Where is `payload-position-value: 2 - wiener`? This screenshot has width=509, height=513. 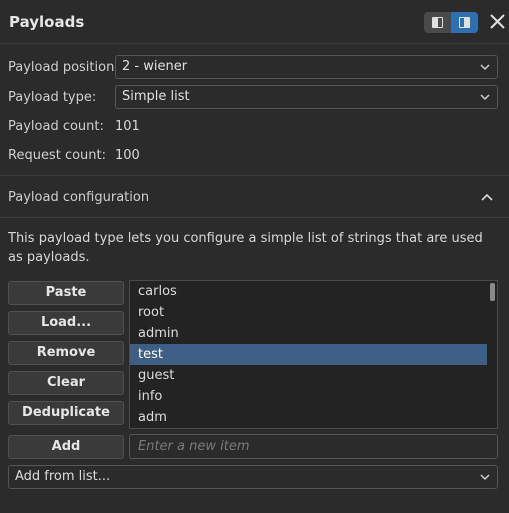 payload-position-value: 2 - wiener is located at coordinates (155, 66).